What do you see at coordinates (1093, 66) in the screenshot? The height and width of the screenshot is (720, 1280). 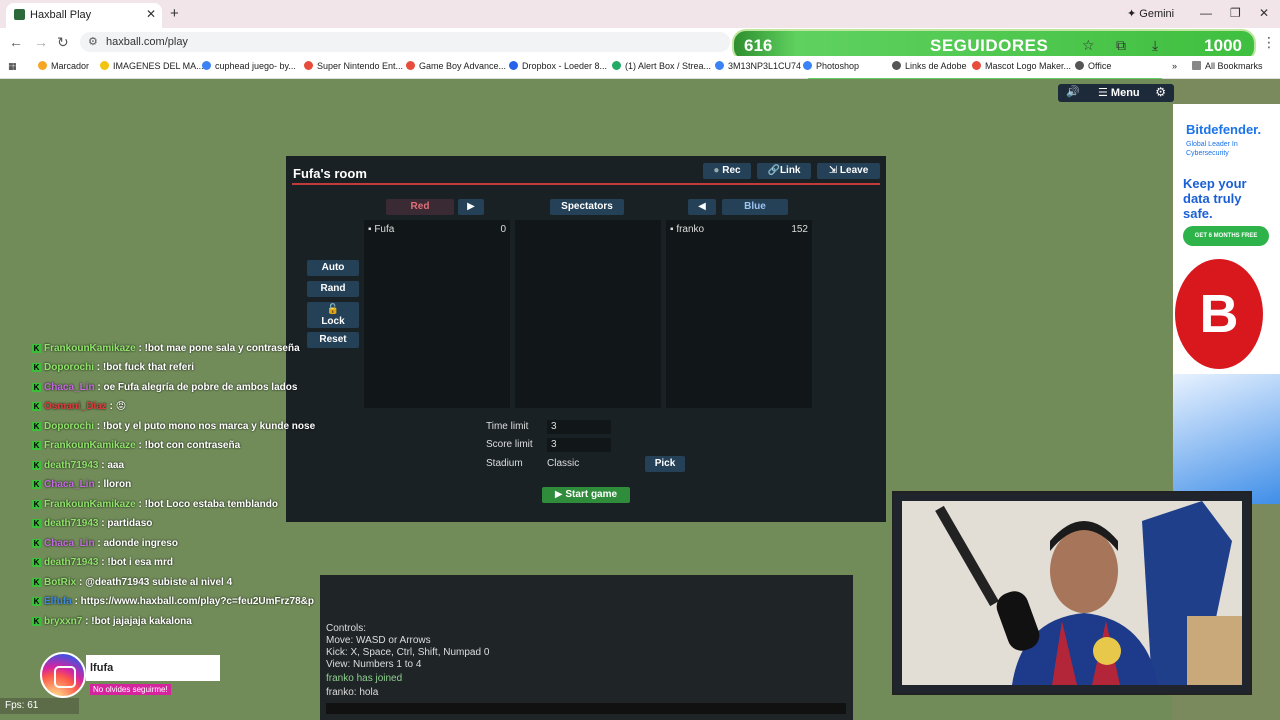 I see `bookmark-item: Office` at bounding box center [1093, 66].